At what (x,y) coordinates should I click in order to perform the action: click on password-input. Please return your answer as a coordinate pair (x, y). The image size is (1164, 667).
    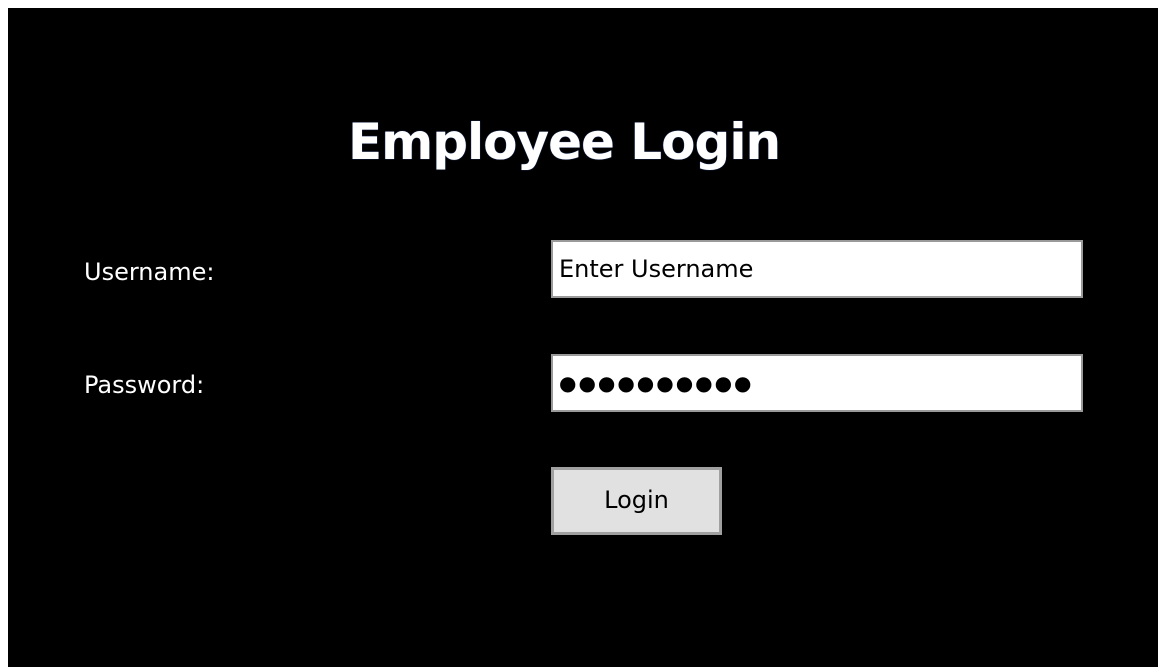
    Looking at the image, I should click on (817, 383).